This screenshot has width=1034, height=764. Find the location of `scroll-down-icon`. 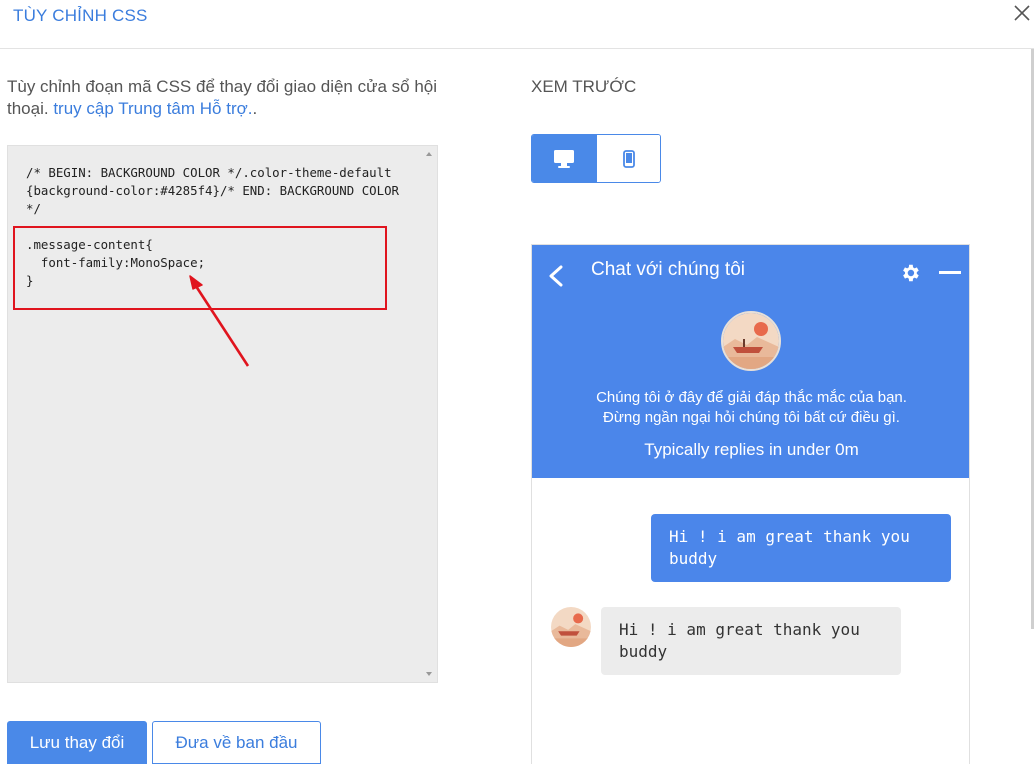

scroll-down-icon is located at coordinates (429, 674).